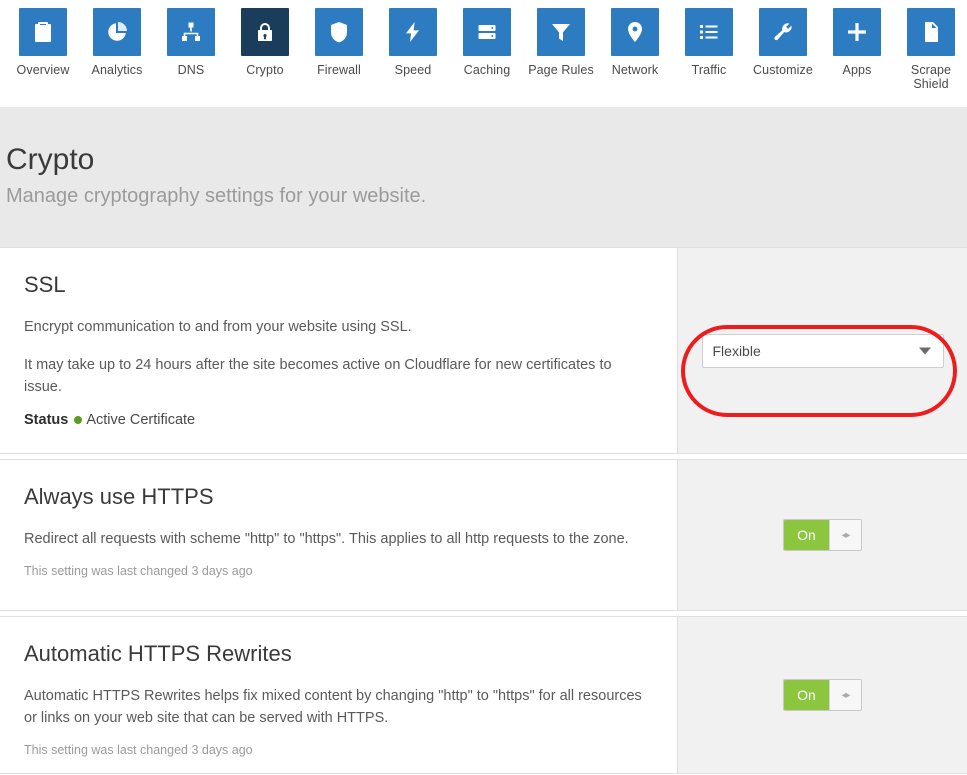 This screenshot has width=967, height=775. Describe the element at coordinates (43, 70) in the screenshot. I see `nav-label: Overview` at that location.